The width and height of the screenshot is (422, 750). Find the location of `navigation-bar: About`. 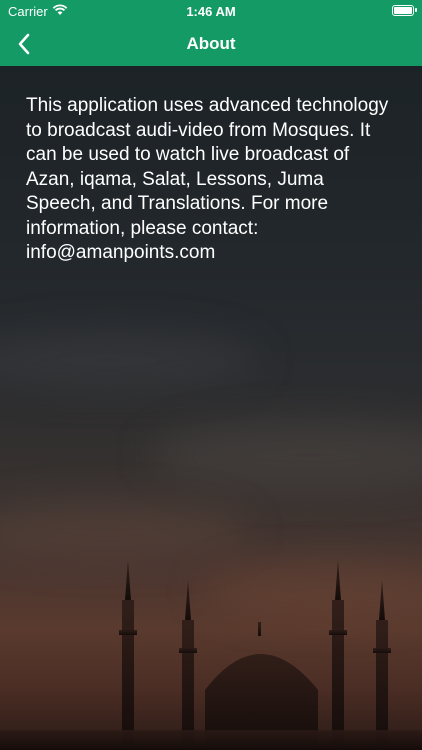

navigation-bar: About is located at coordinates (211, 44).